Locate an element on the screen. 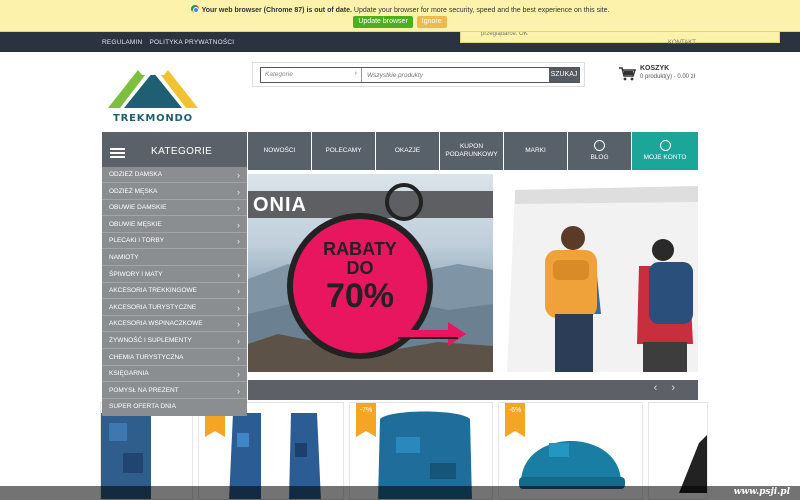 This screenshot has width=800, height=500. nav-item-brands: MARKI is located at coordinates (535, 151).